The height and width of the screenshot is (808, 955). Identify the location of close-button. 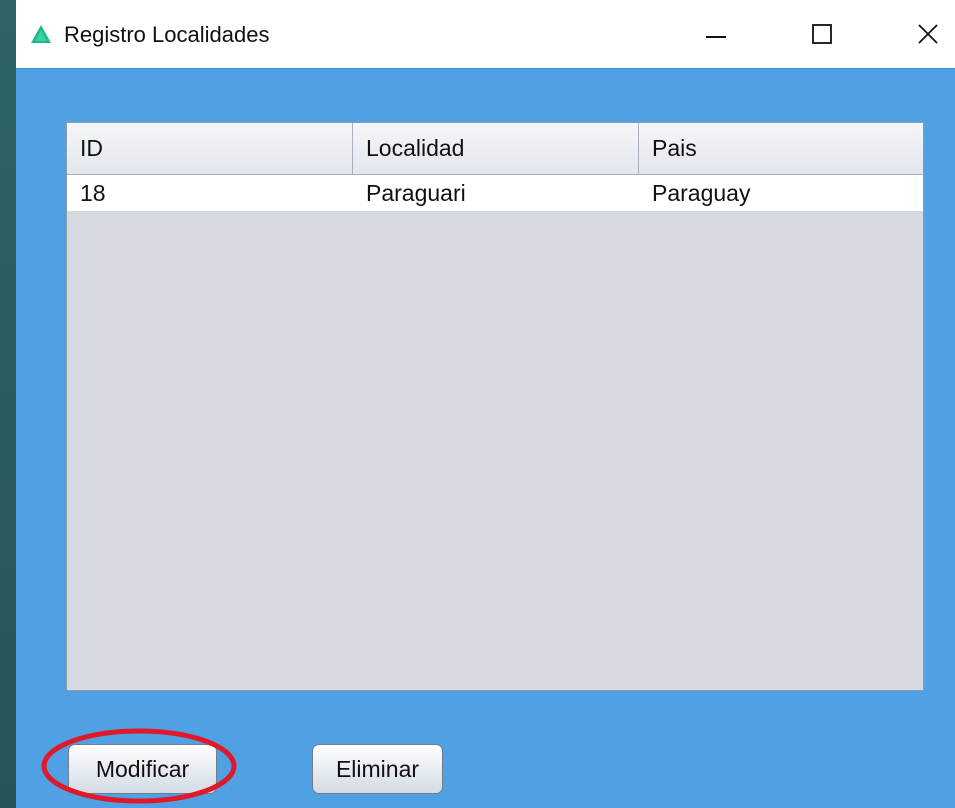
(927, 34).